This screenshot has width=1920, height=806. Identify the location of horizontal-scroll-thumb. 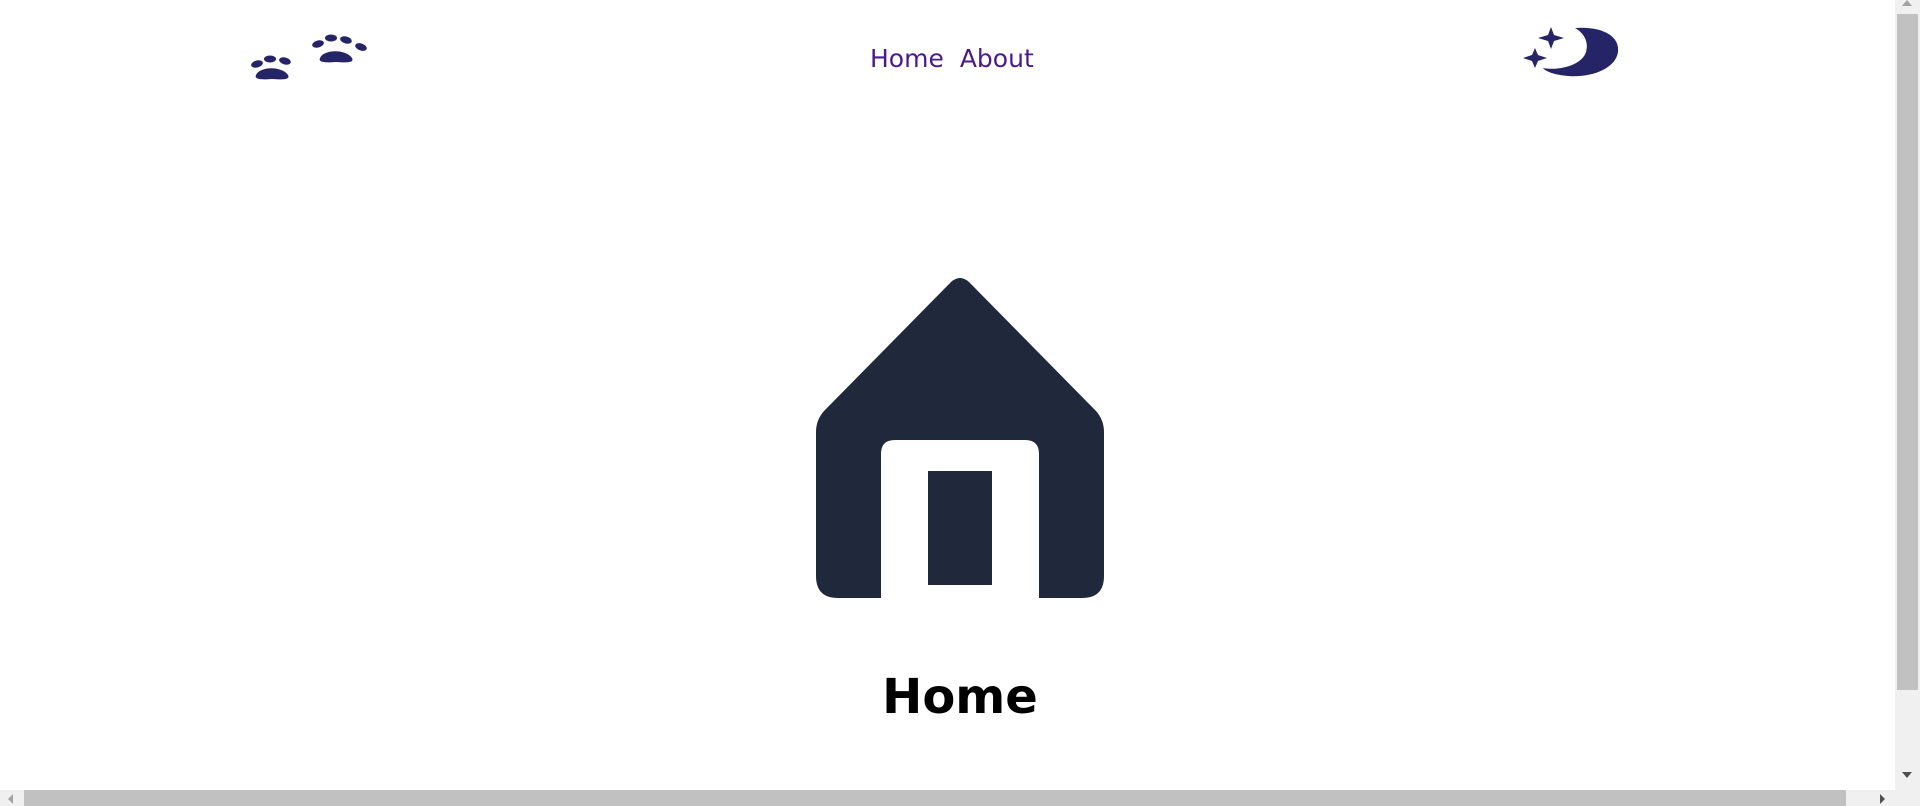
(935, 798).